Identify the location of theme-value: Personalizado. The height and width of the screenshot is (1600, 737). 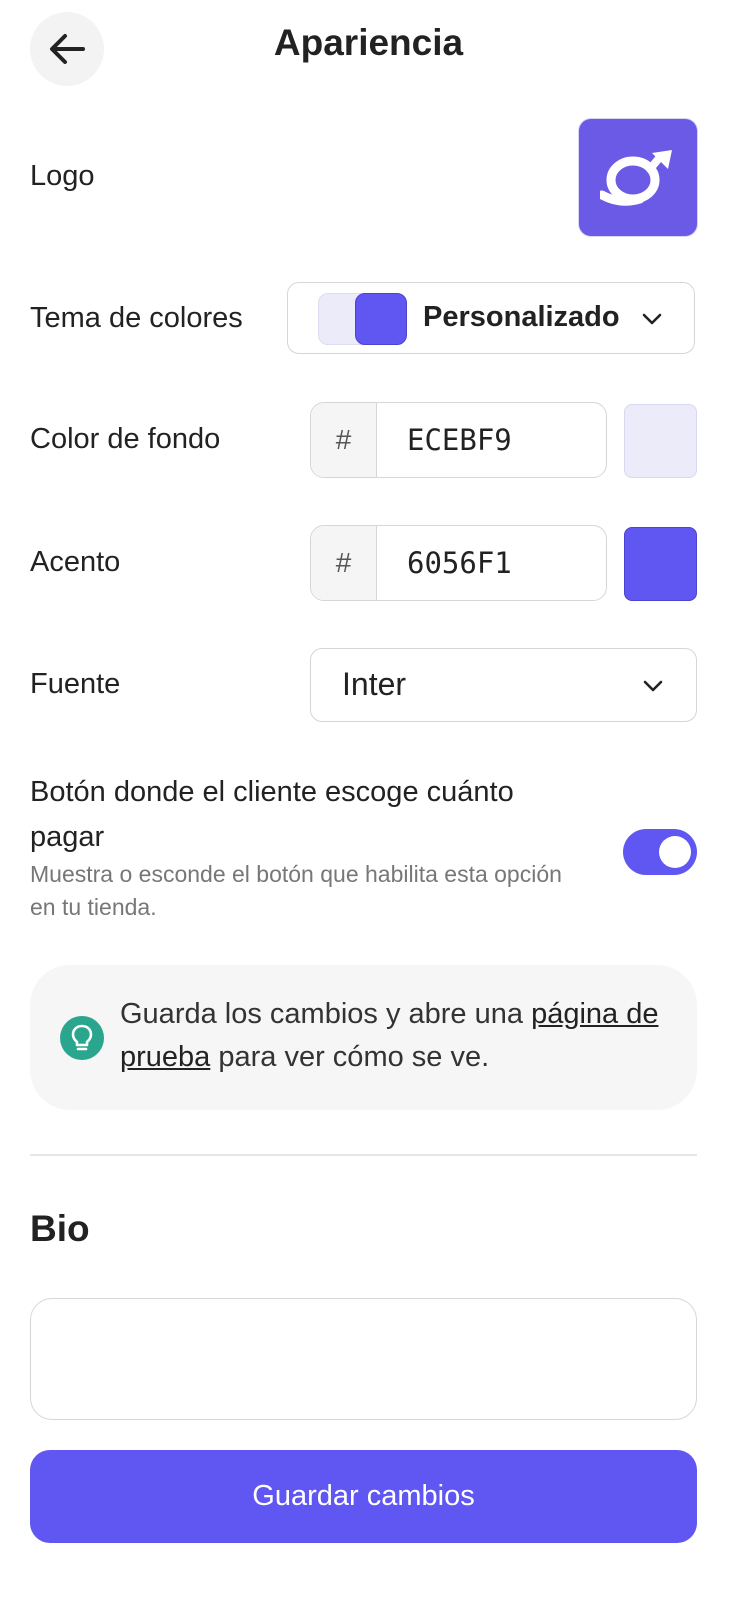
(521, 317).